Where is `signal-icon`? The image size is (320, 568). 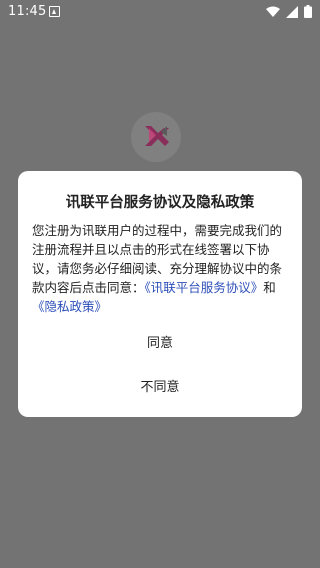 signal-icon is located at coordinates (292, 11).